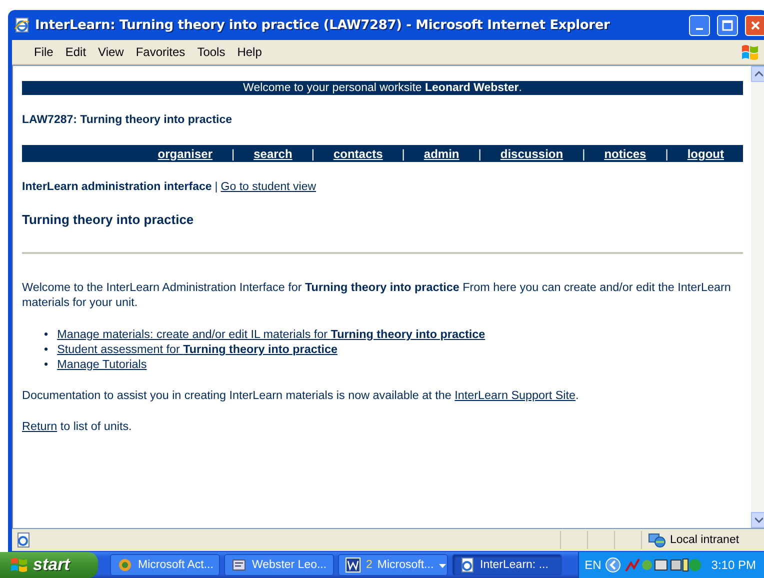  I want to click on caret-icon, so click(442, 566).